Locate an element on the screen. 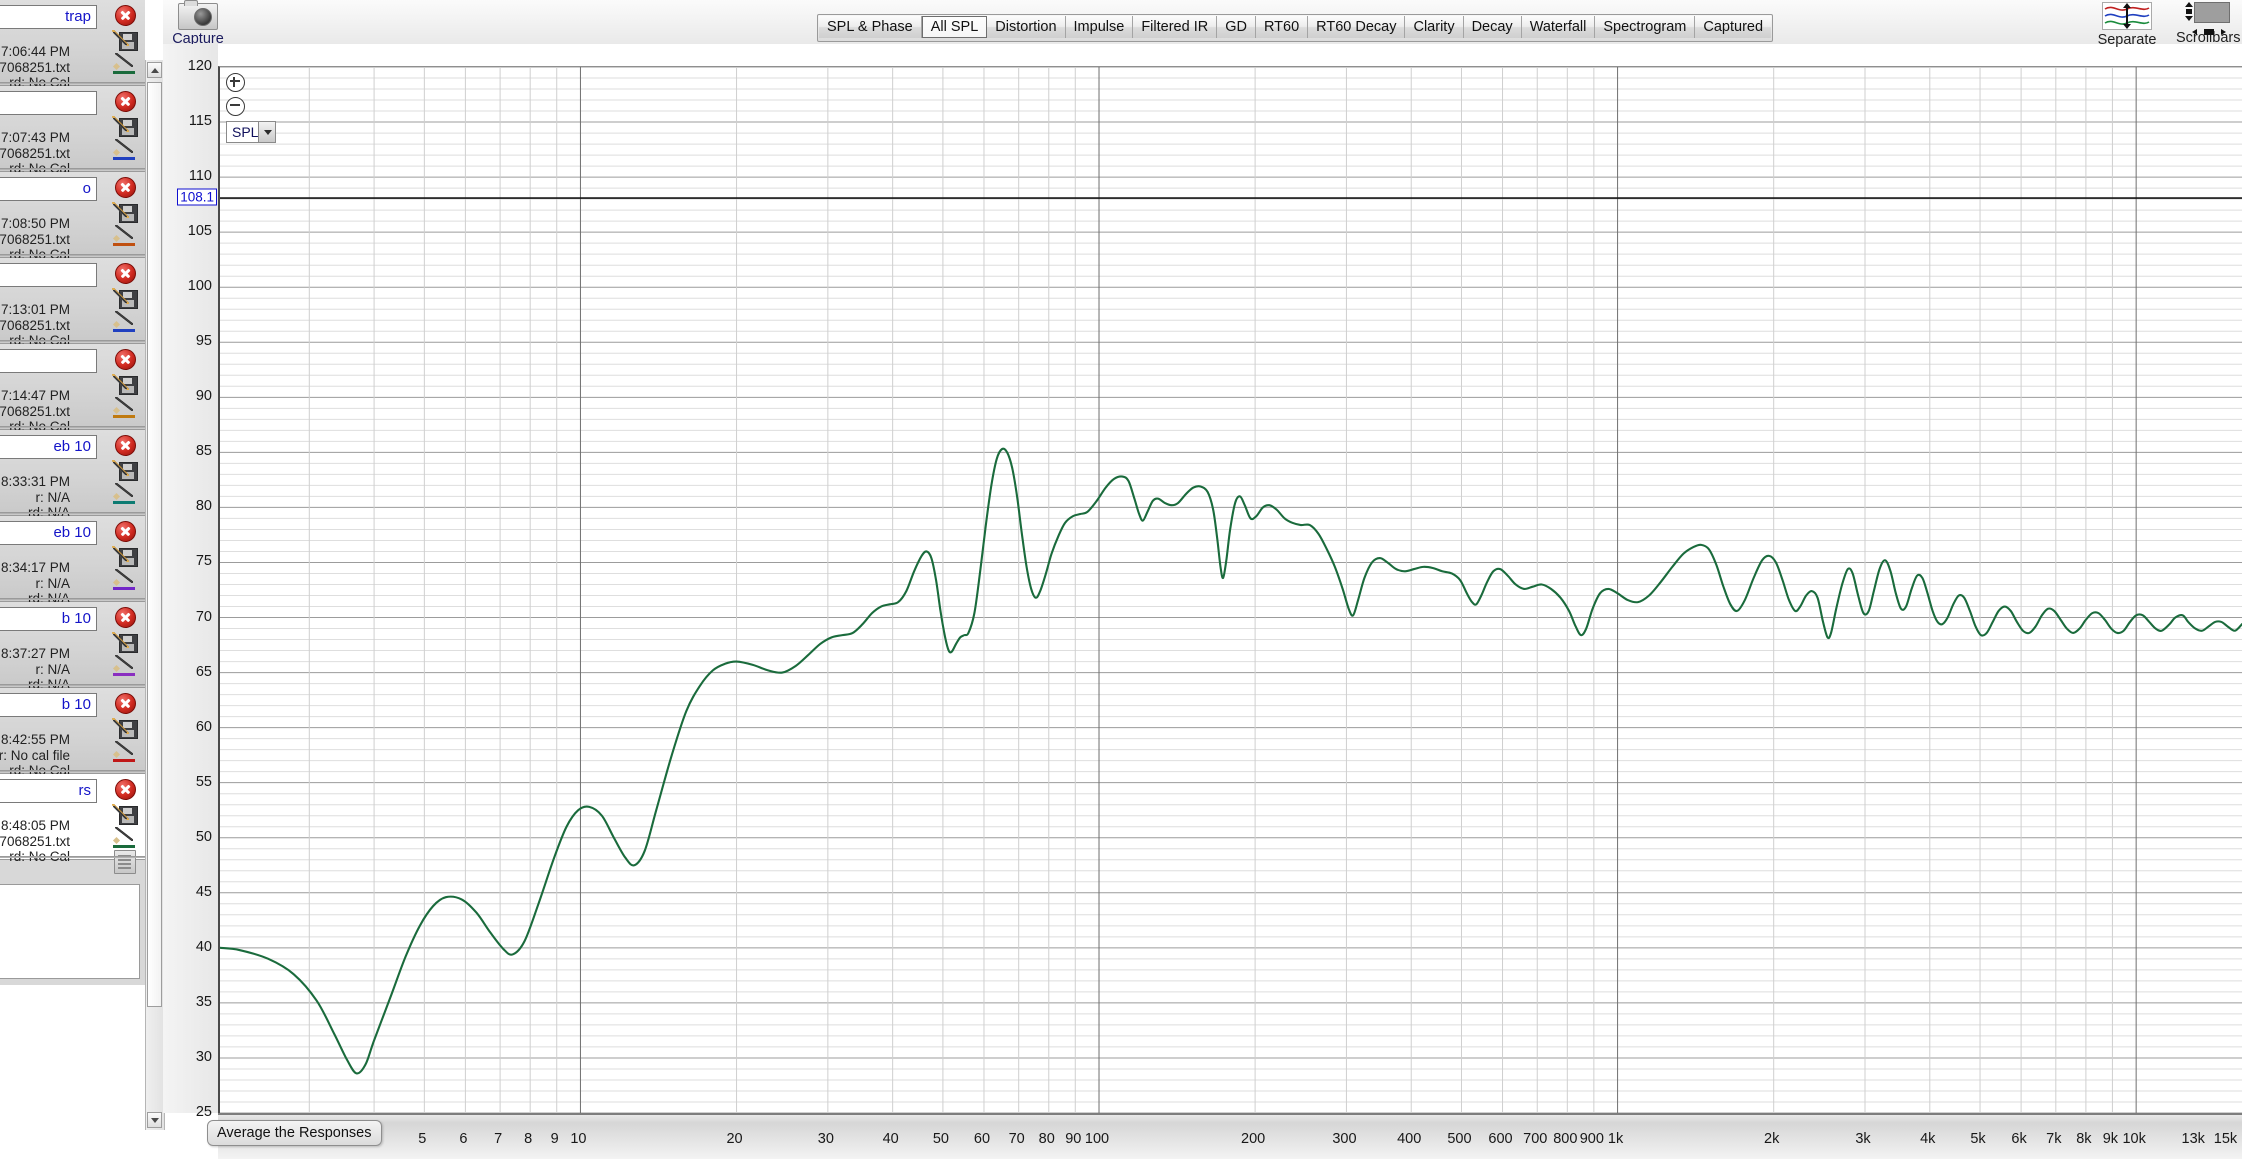 This screenshot has height=1159, width=2242. scroll-up-button is located at coordinates (154, 70).